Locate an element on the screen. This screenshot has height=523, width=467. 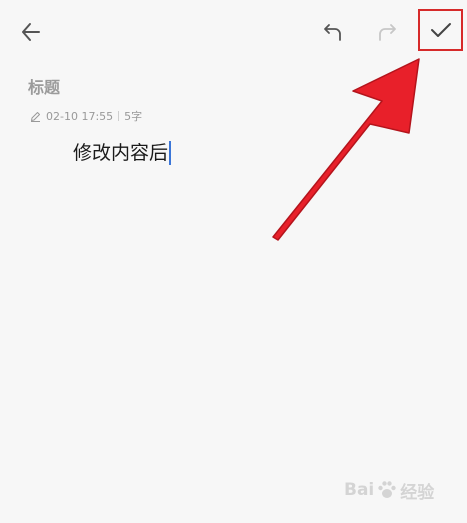
annotation-arrow is located at coordinates (346, 149).